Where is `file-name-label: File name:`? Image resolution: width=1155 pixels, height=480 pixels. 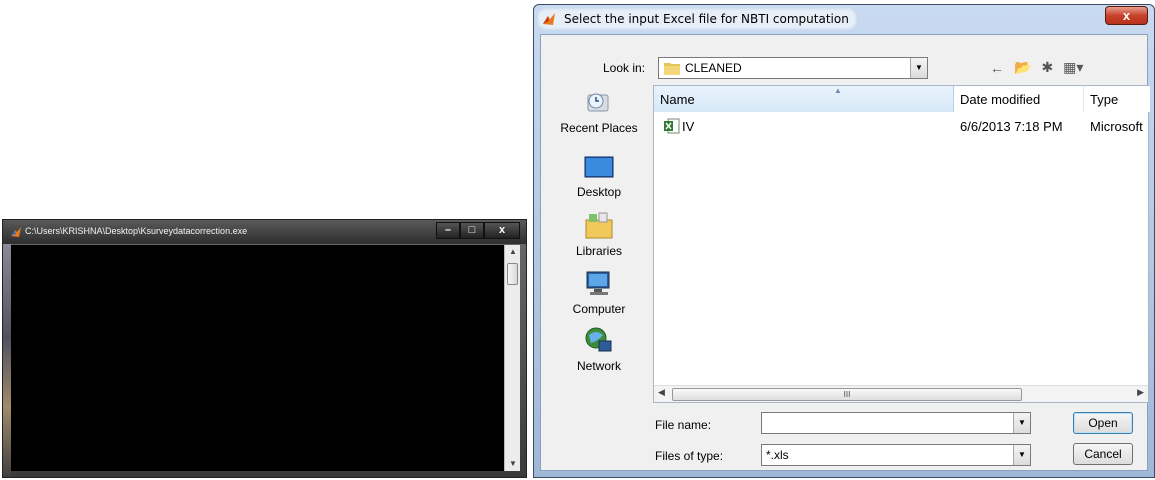 file-name-label: File name: is located at coordinates (683, 425).